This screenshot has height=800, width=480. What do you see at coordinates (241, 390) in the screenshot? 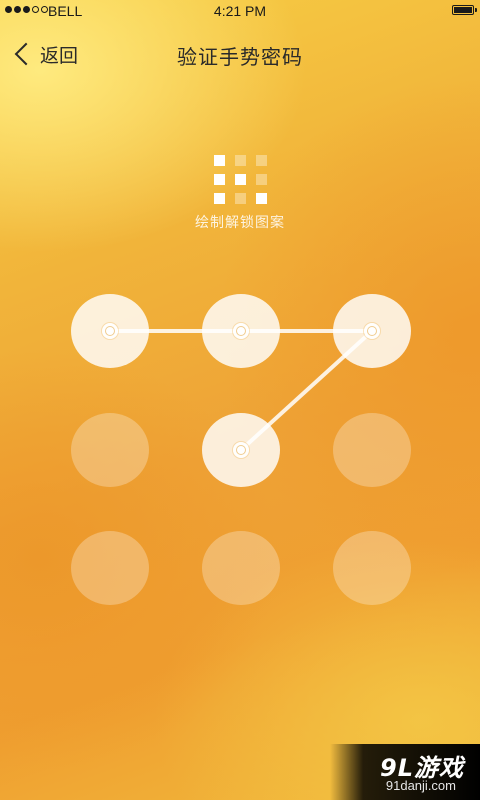
I see `pattern-path` at bounding box center [241, 390].